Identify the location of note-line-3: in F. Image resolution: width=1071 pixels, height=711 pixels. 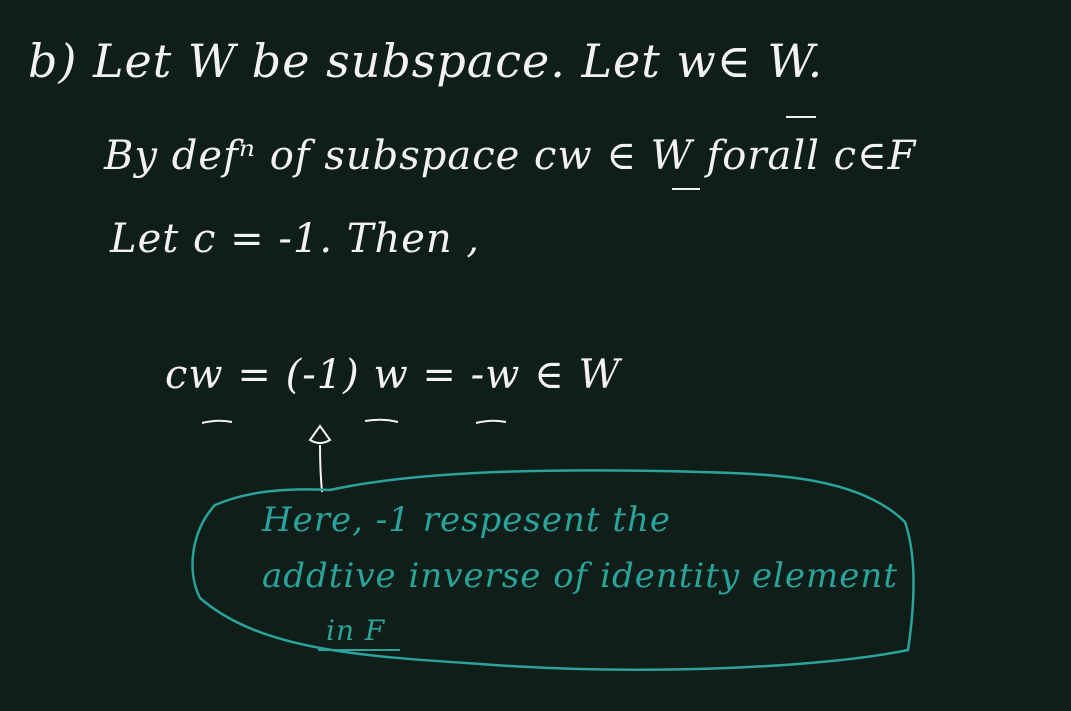
(356, 630).